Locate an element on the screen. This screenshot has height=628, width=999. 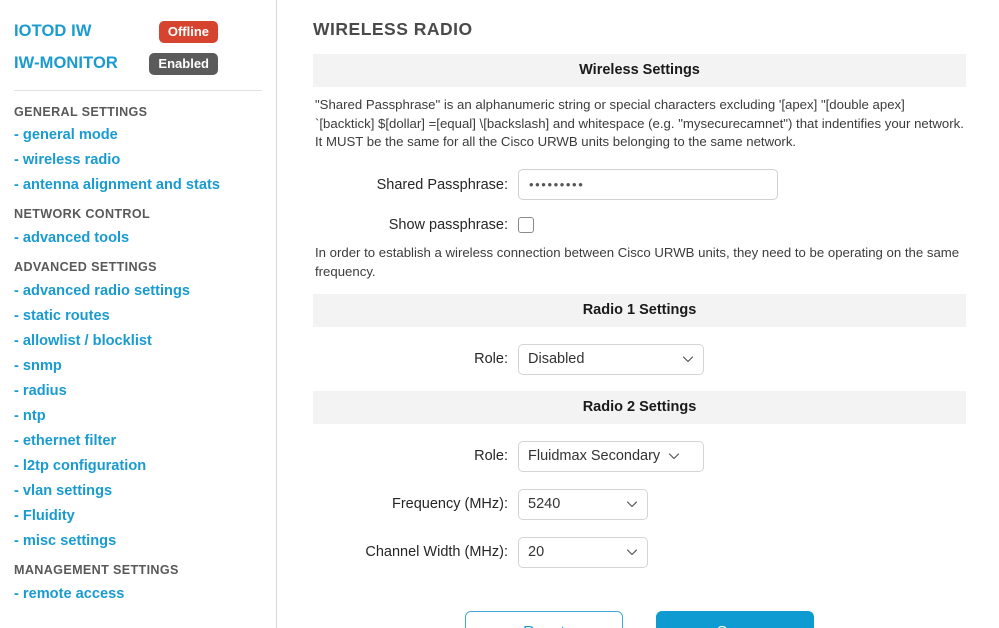
brand-title-iotod-iw: IOTOD IW is located at coordinates (53, 31).